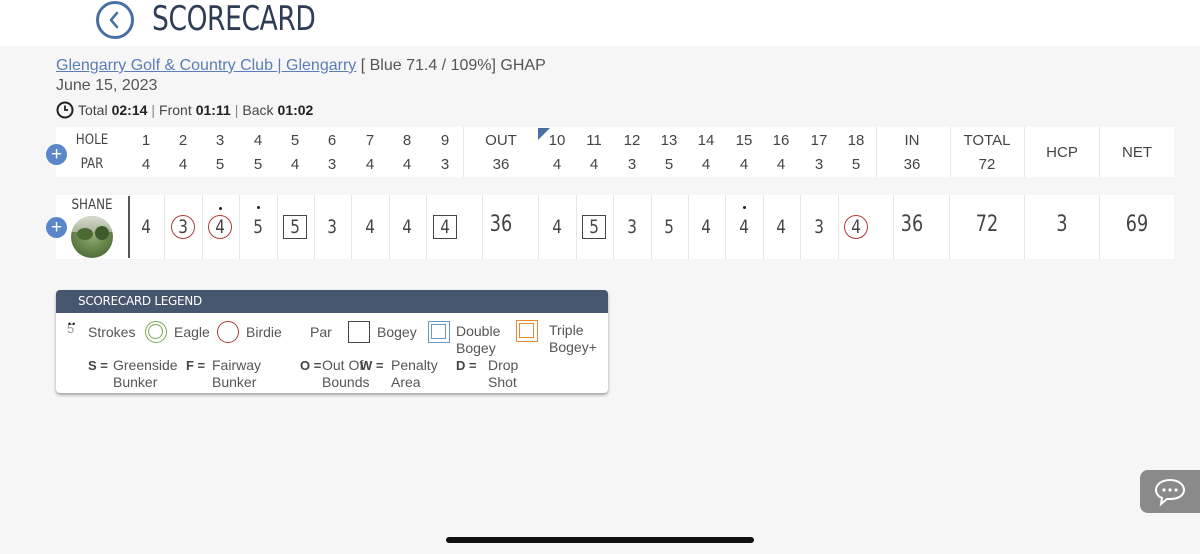 The height and width of the screenshot is (554, 1200). I want to click on legend-par: Par, so click(321, 332).